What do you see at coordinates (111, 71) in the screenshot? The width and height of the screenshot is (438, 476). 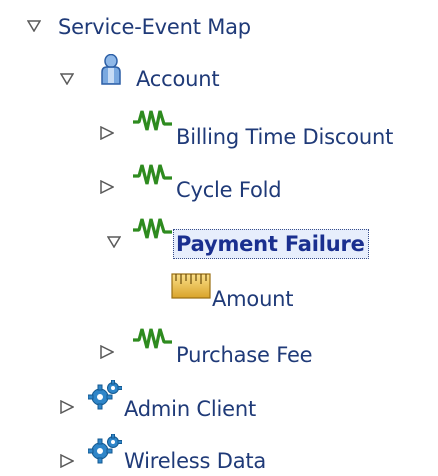 I see `person-icon` at bounding box center [111, 71].